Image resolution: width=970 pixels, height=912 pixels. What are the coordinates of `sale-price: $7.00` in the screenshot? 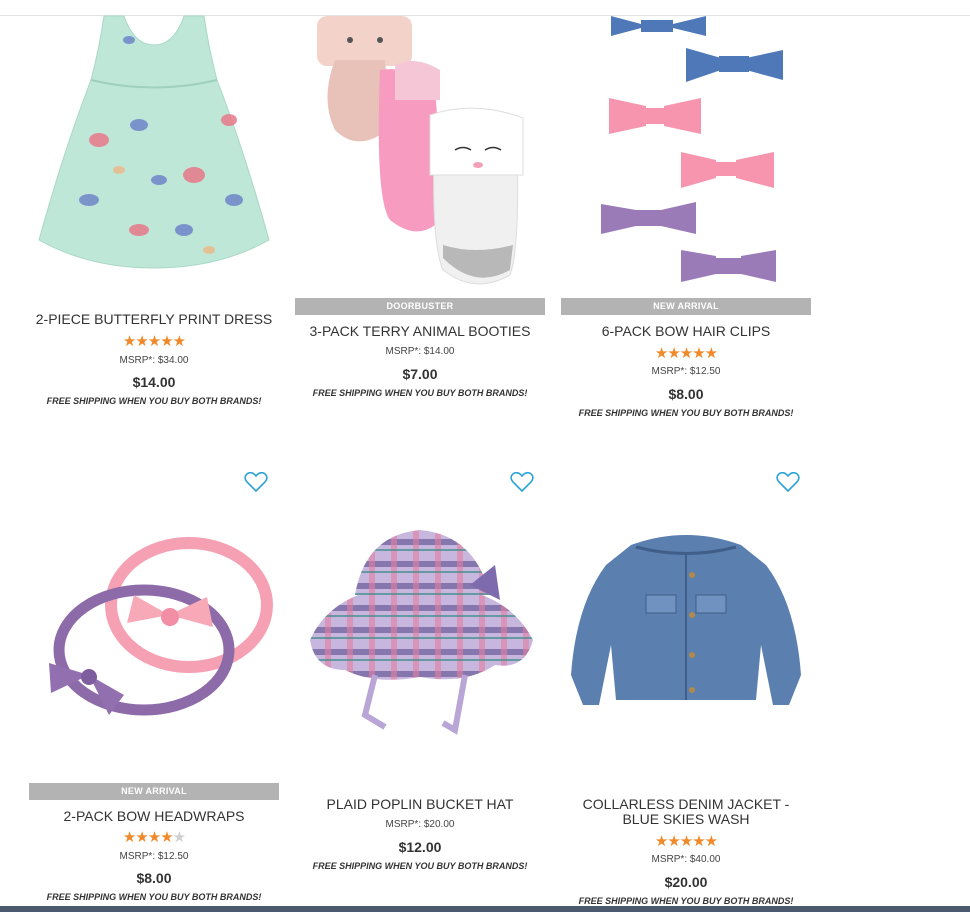 It's located at (420, 374).